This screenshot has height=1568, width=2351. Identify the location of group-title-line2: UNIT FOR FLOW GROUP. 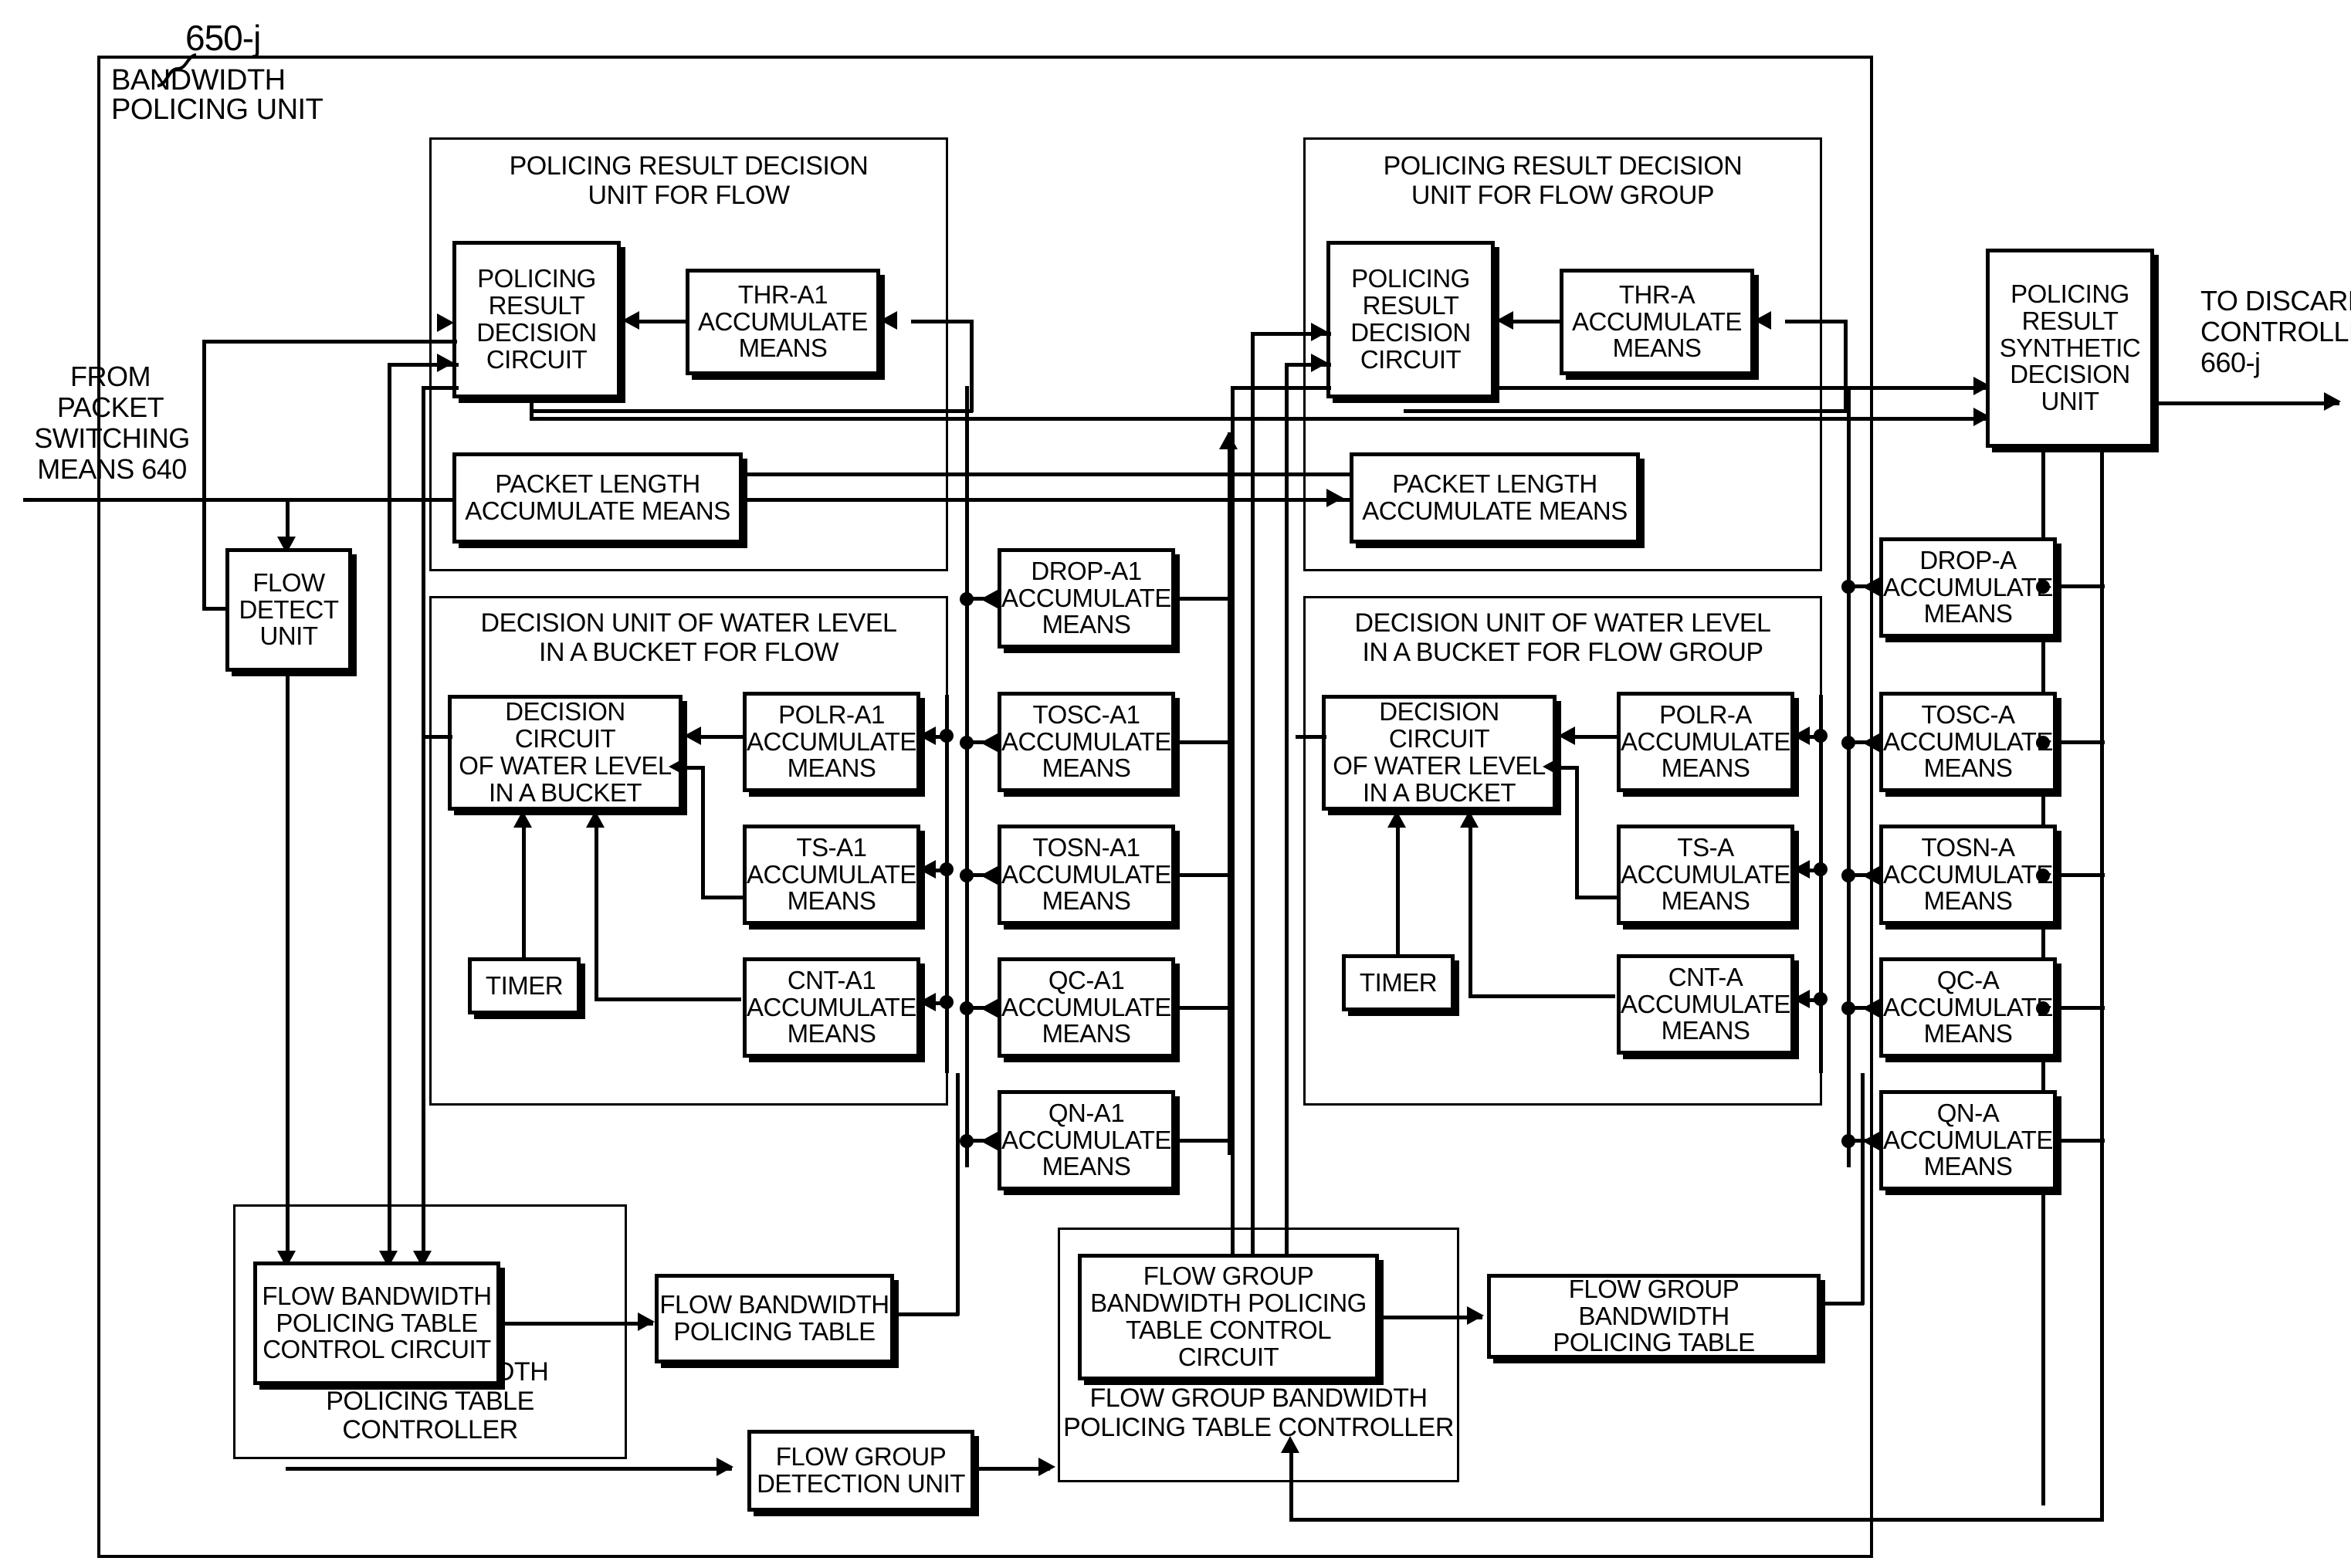
(1563, 195).